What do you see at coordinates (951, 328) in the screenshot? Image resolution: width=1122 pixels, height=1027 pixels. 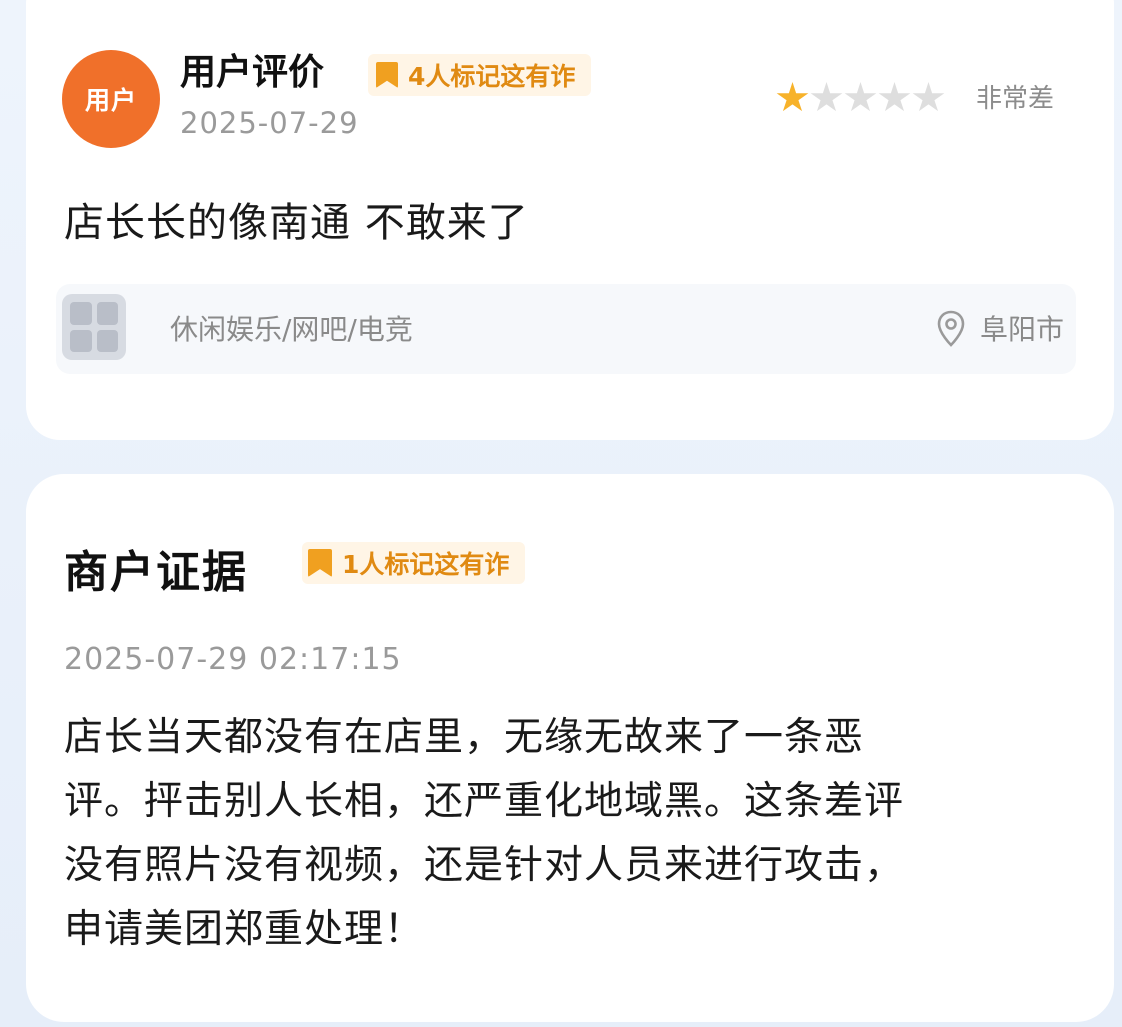 I see `location-pin-icon` at bounding box center [951, 328].